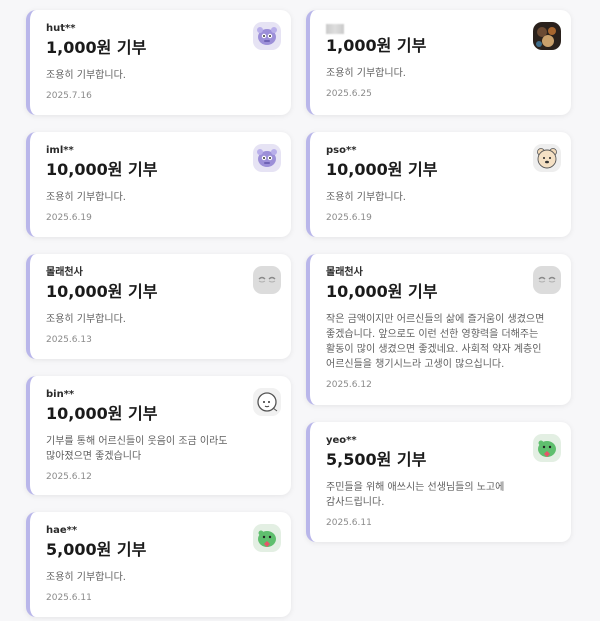 This screenshot has height=621, width=600. Describe the element at coordinates (137, 449) in the screenshot. I see `donation-message: 기부를 통해 어르신들이 웃음이 조금 이라도 많아졌으면 좋겠습니다` at that location.